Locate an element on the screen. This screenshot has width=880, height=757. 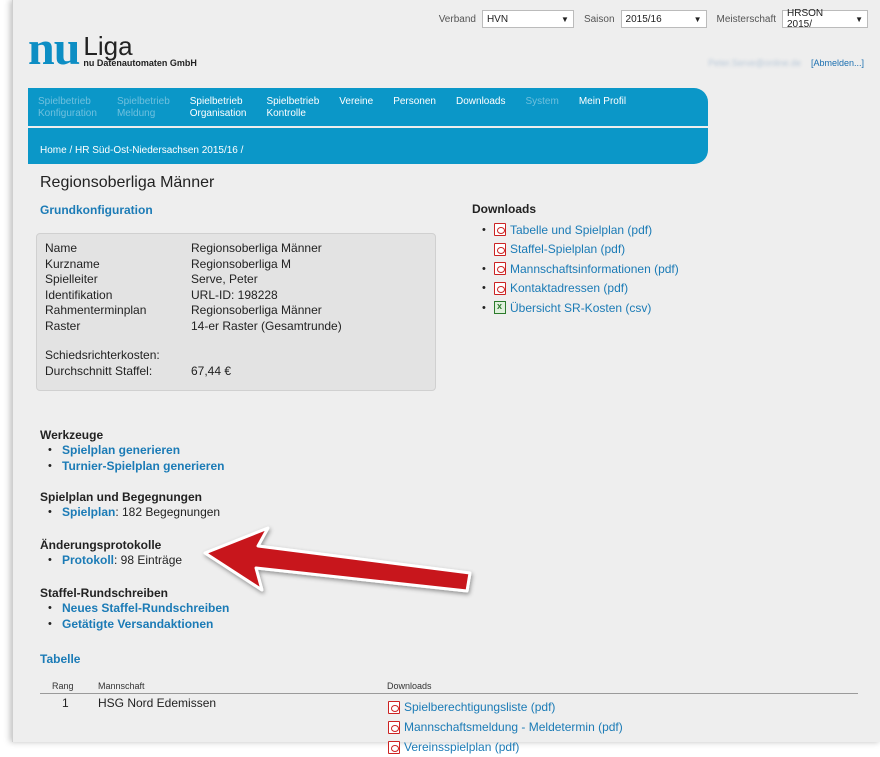
config-row: Schiedsrichterkosten: is located at coordinates (240, 356).